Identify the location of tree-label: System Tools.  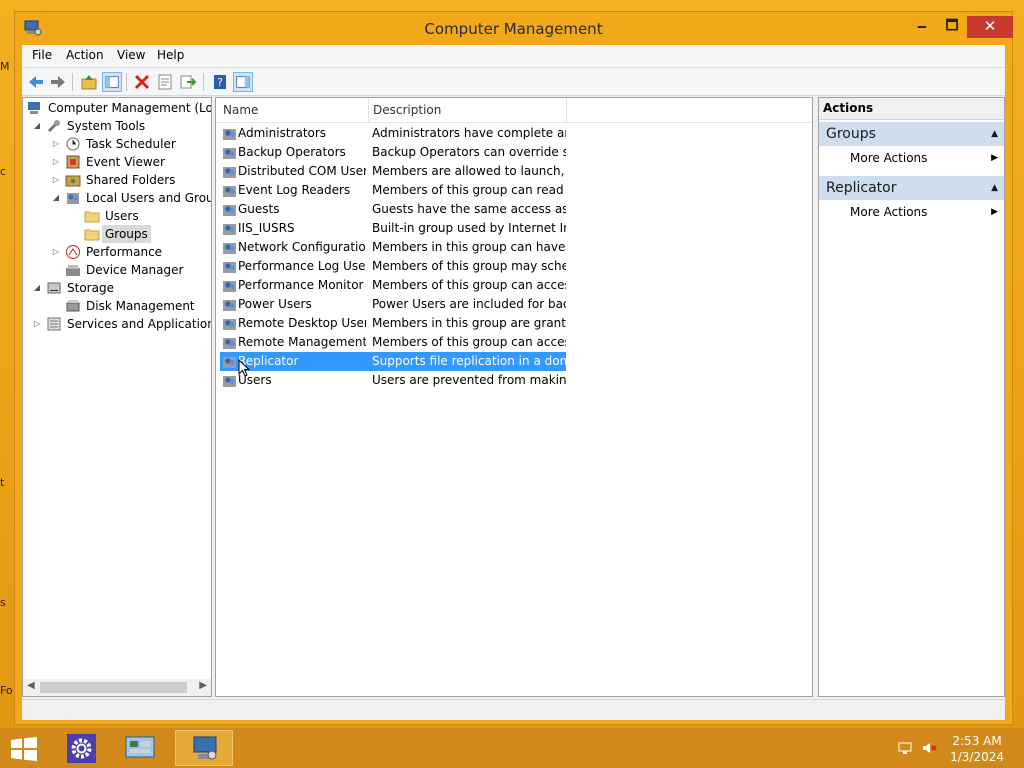
(106, 126).